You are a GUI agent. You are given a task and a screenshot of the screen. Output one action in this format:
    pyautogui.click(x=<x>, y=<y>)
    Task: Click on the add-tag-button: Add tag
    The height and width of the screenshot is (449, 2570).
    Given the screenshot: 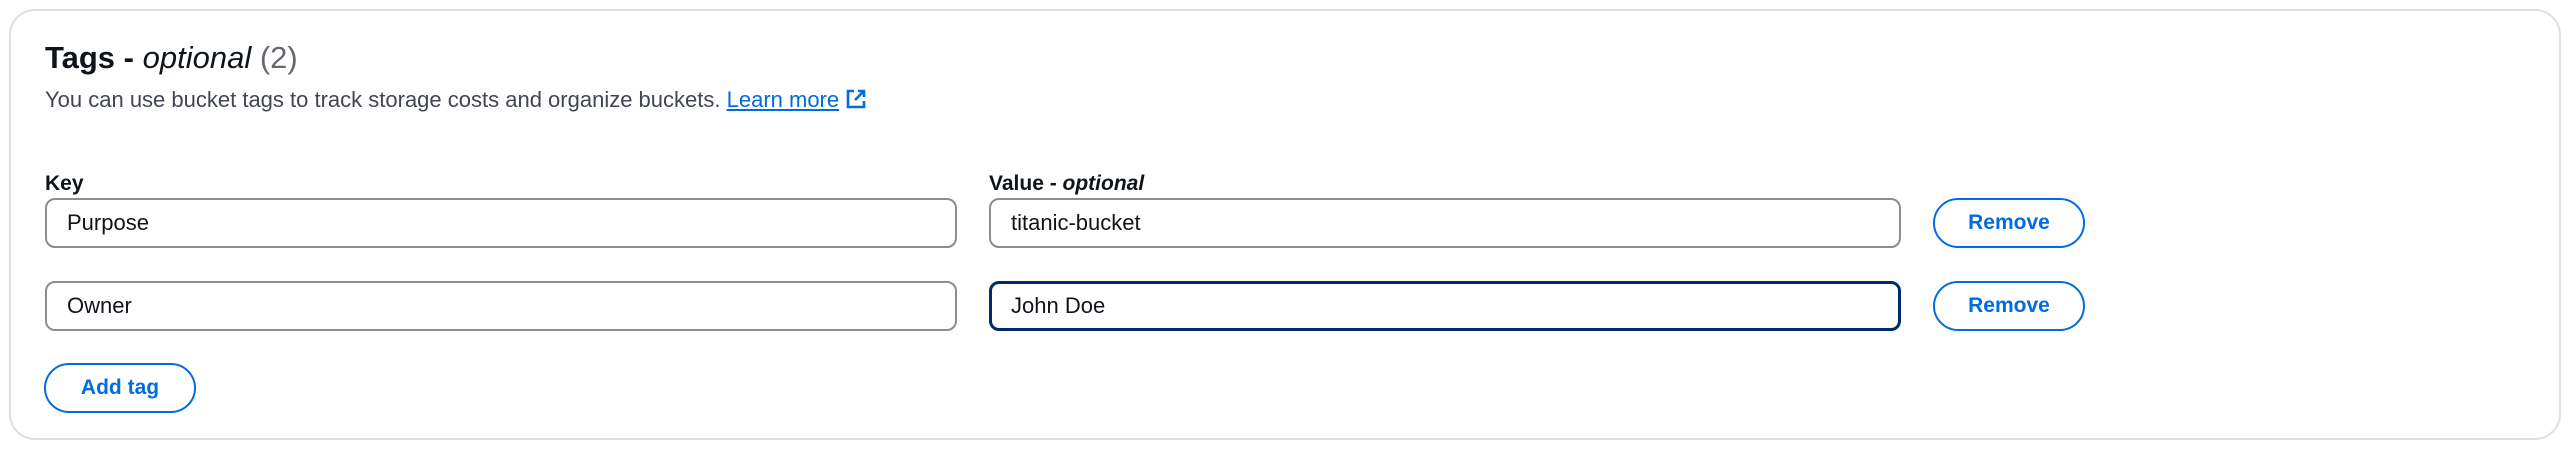 What is the action you would take?
    pyautogui.click(x=120, y=388)
    